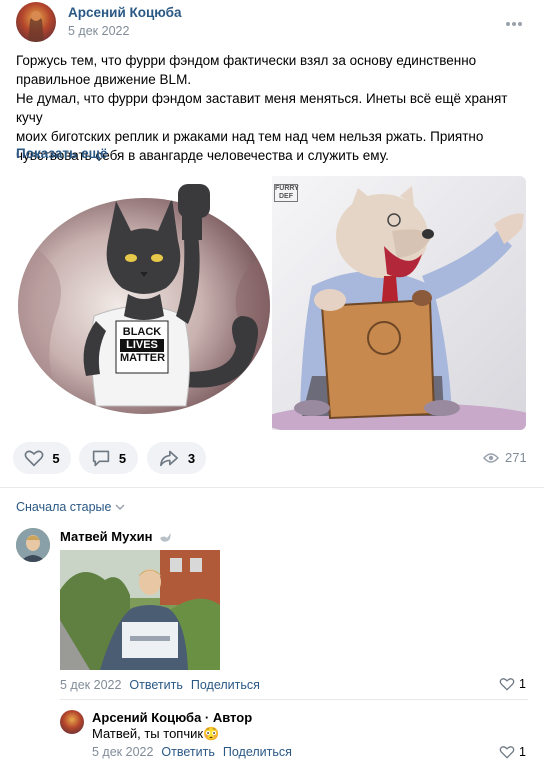  Describe the element at coordinates (62, 153) in the screenshot. I see `show-more-link: Показать ещё` at that location.